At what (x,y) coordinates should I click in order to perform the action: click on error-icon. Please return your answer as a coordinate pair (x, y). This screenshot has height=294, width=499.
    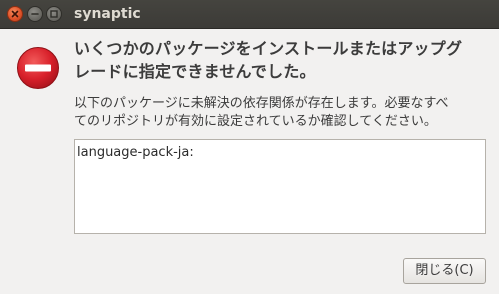
    Looking at the image, I should click on (38, 68).